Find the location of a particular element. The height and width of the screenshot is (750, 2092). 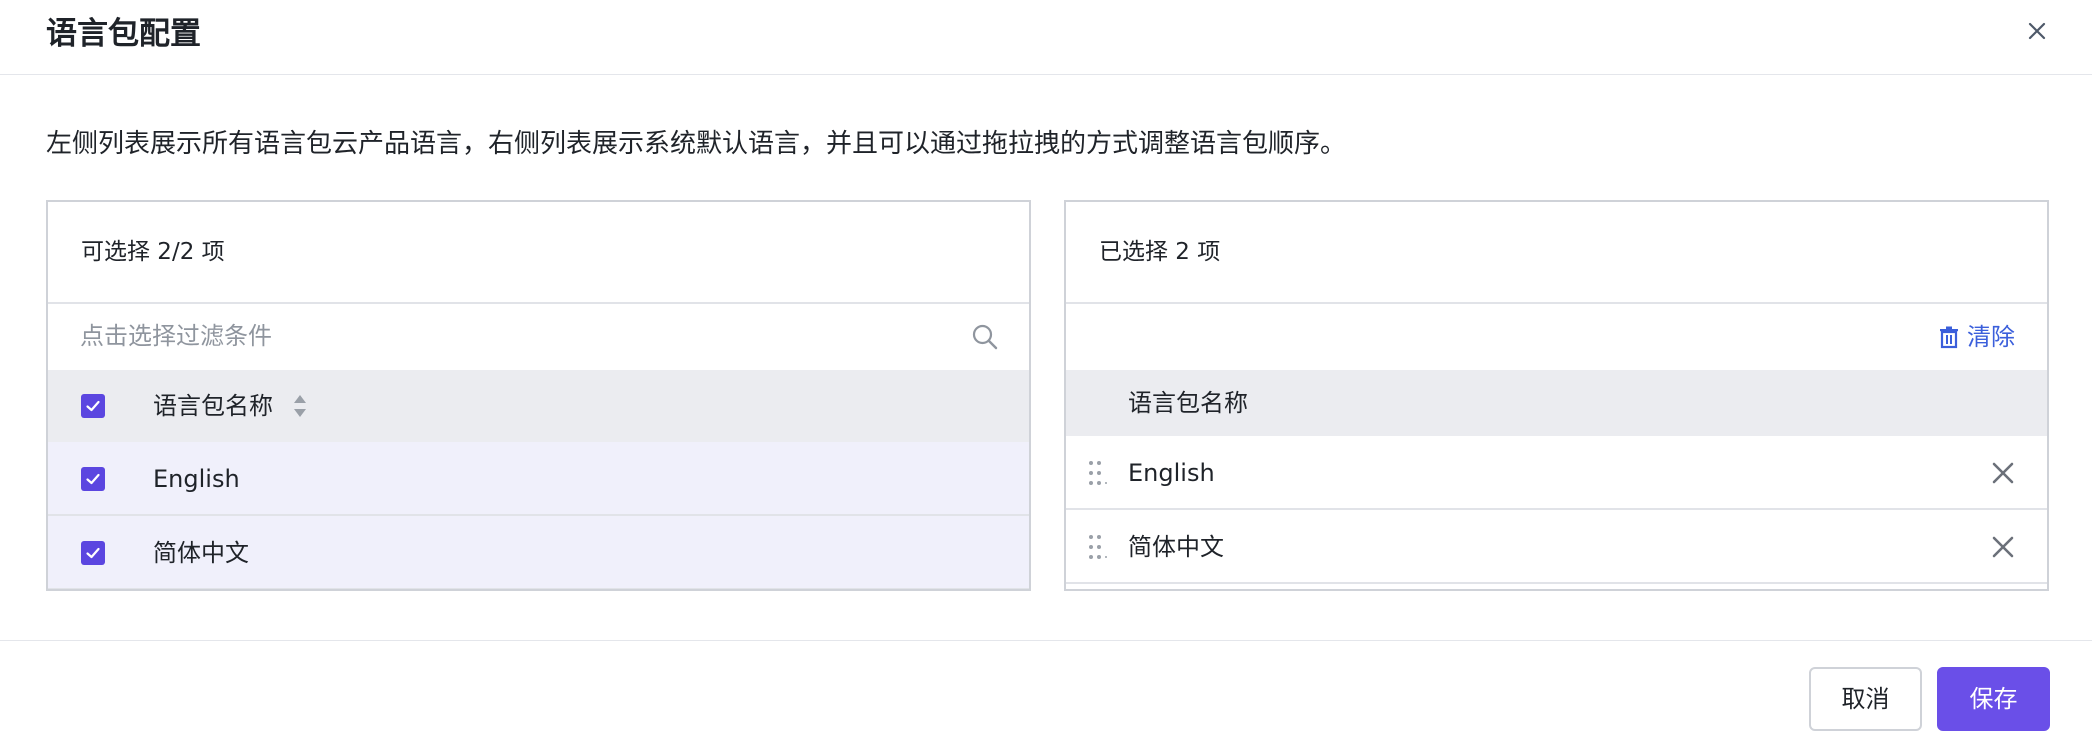

available-row: 简体中文 is located at coordinates (538, 552).